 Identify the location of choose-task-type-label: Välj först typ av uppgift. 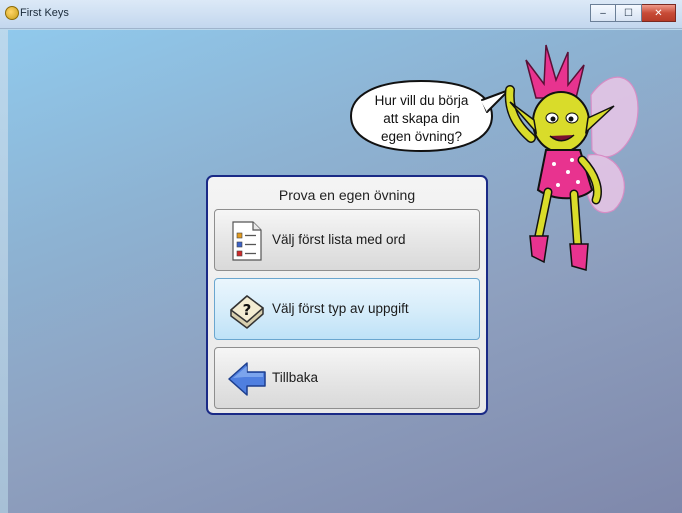
(340, 308).